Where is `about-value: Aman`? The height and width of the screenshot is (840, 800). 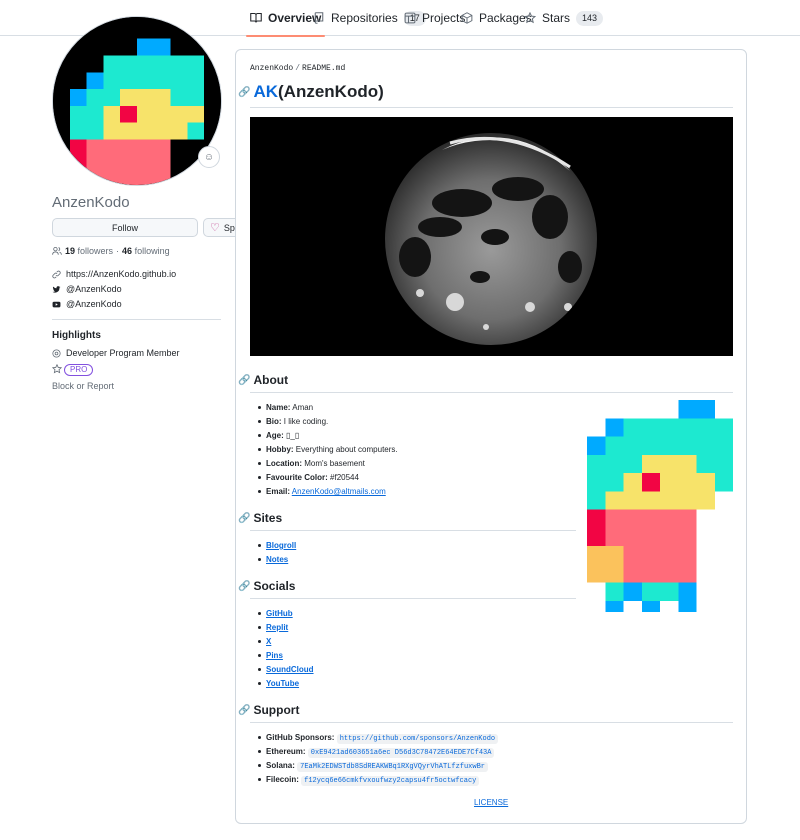
about-value: Aman is located at coordinates (303, 407).